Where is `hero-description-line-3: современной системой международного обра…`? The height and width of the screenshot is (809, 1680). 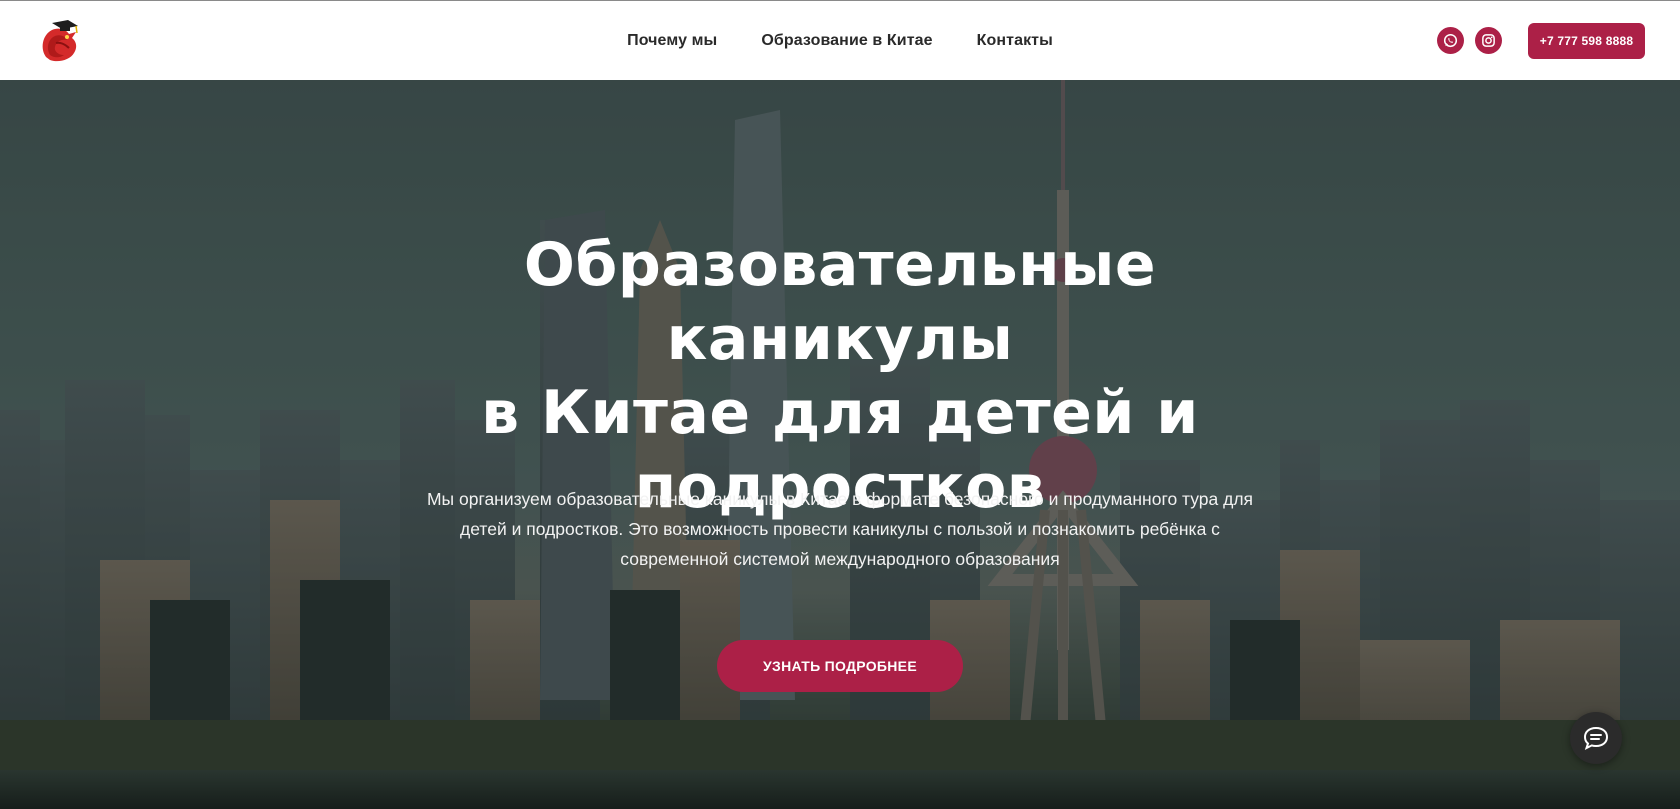
hero-description-line-3: современной системой международного обра… is located at coordinates (840, 559).